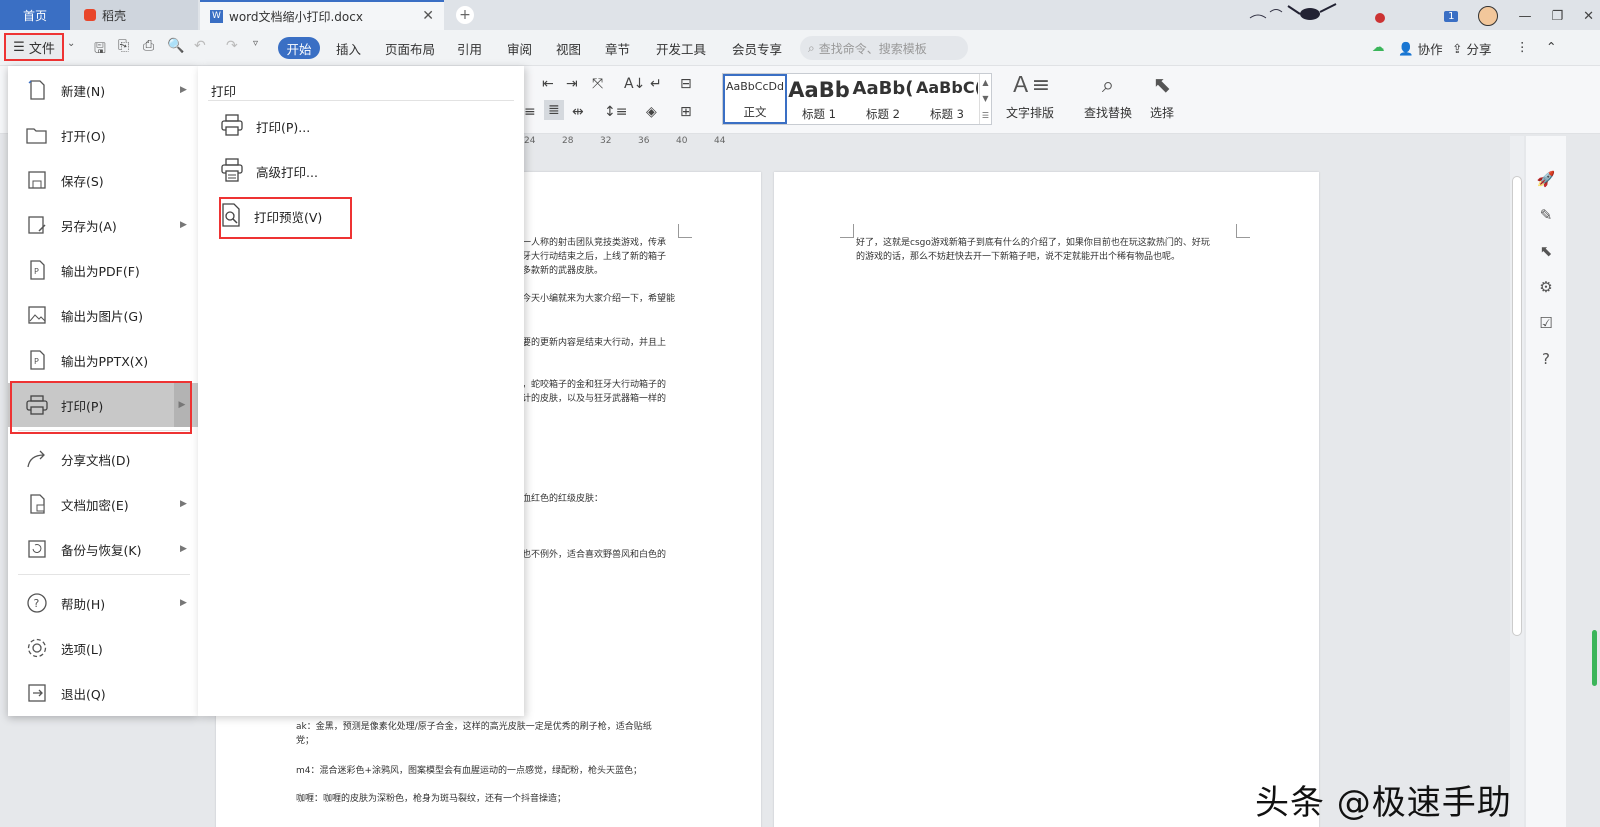 The height and width of the screenshot is (827, 1600). What do you see at coordinates (1383, 803) in the screenshot?
I see `watermark: 头条 @极速手助` at bounding box center [1383, 803].